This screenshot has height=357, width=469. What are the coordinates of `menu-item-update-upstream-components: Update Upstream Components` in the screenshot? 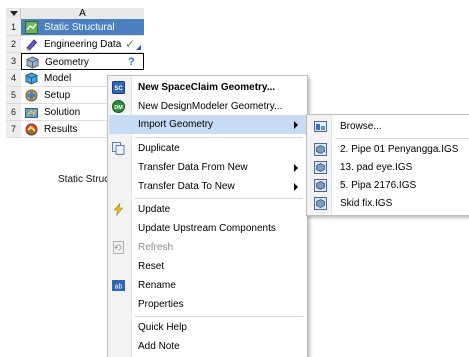 It's located at (207, 228).